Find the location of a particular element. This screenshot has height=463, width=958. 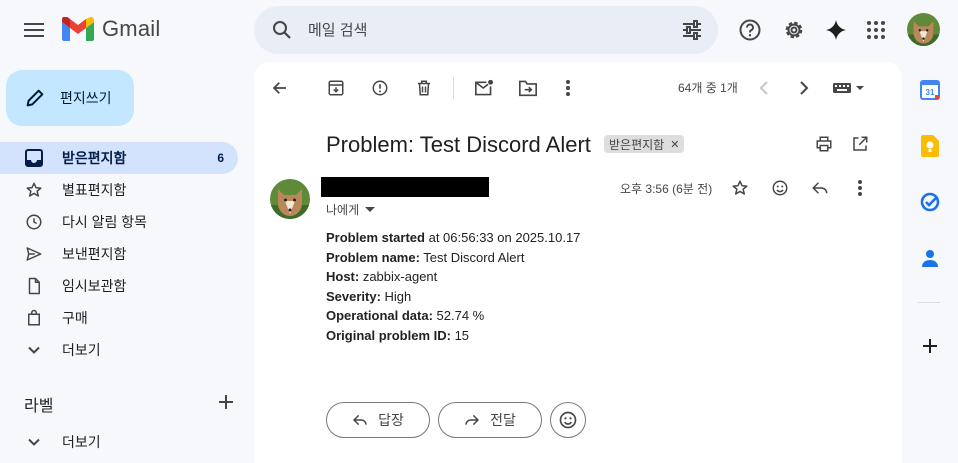

body-key: Original problem ID: is located at coordinates (388, 335).